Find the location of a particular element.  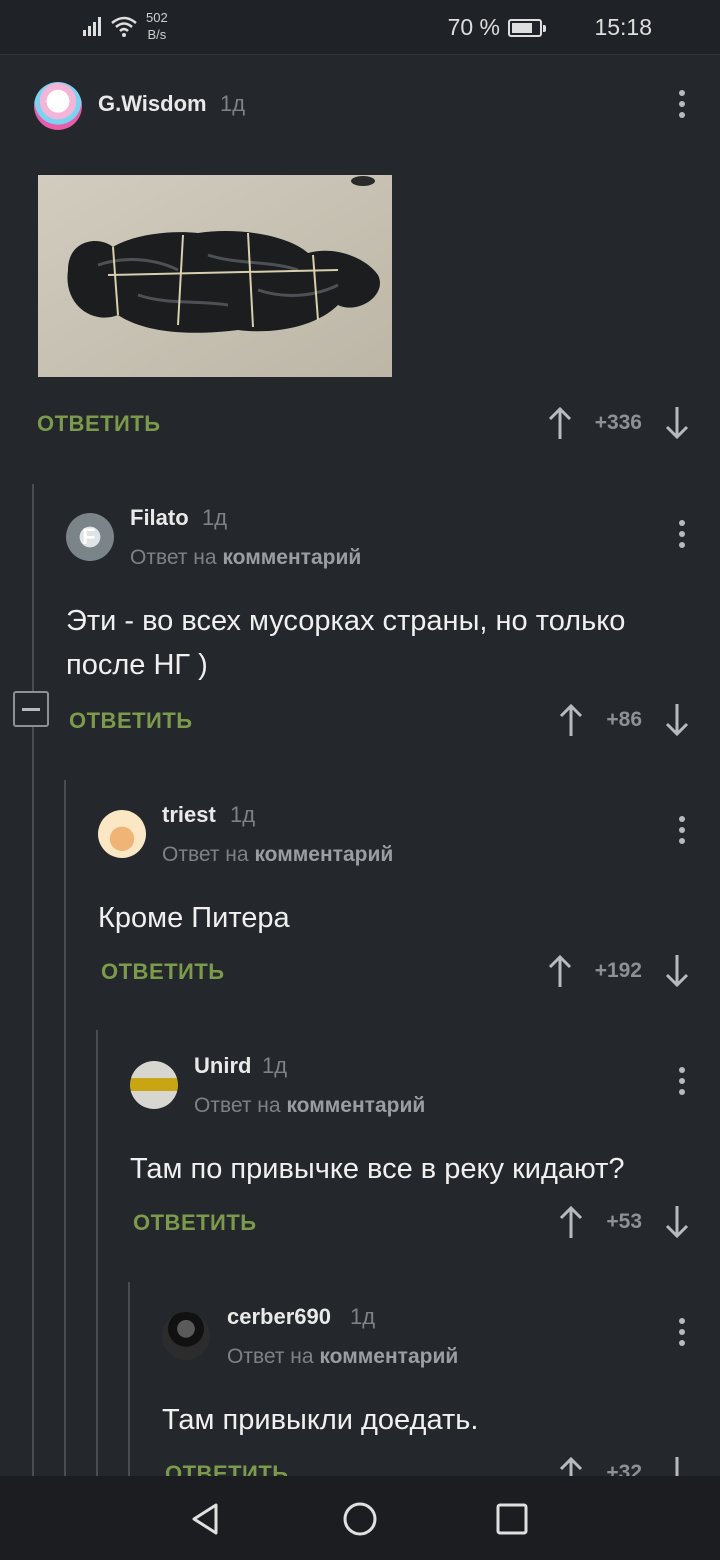

collapse-thread-button is located at coordinates (31, 709).